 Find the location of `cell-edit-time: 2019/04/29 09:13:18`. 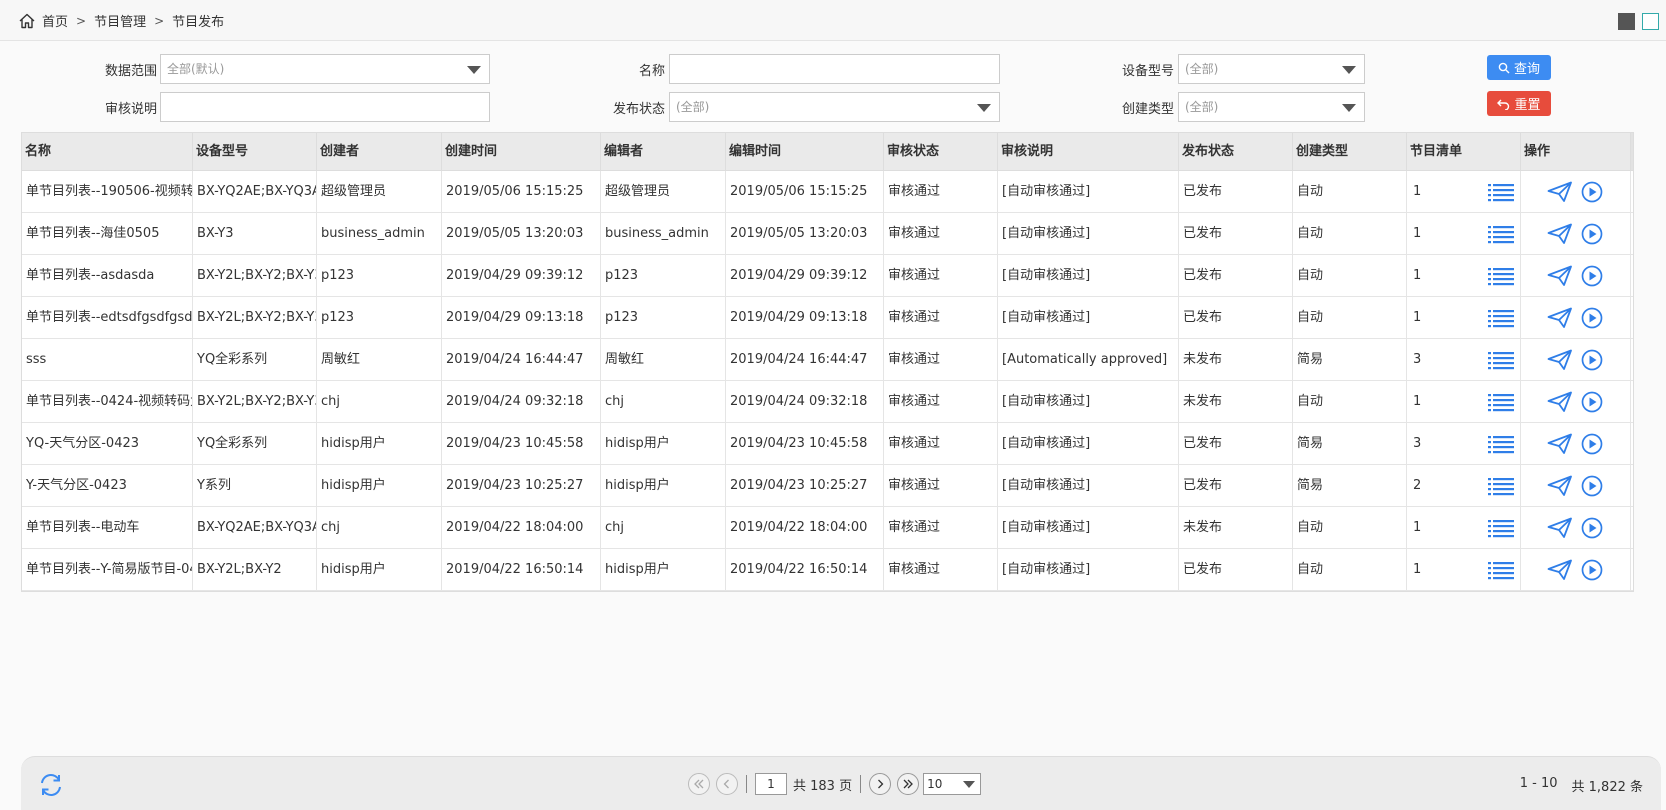

cell-edit-time: 2019/04/29 09:13:18 is located at coordinates (805, 317).